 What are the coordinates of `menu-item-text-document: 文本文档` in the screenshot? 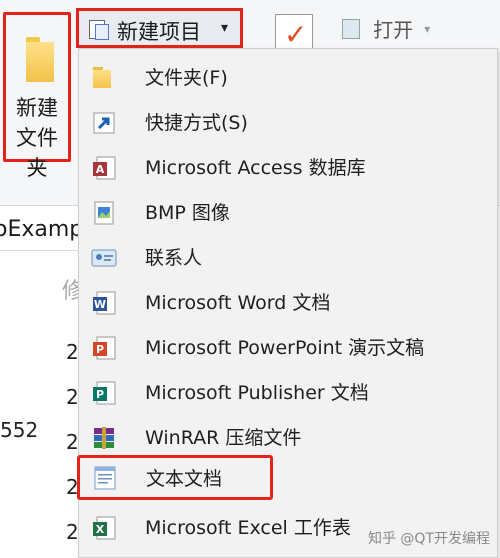 It's located at (175, 477).